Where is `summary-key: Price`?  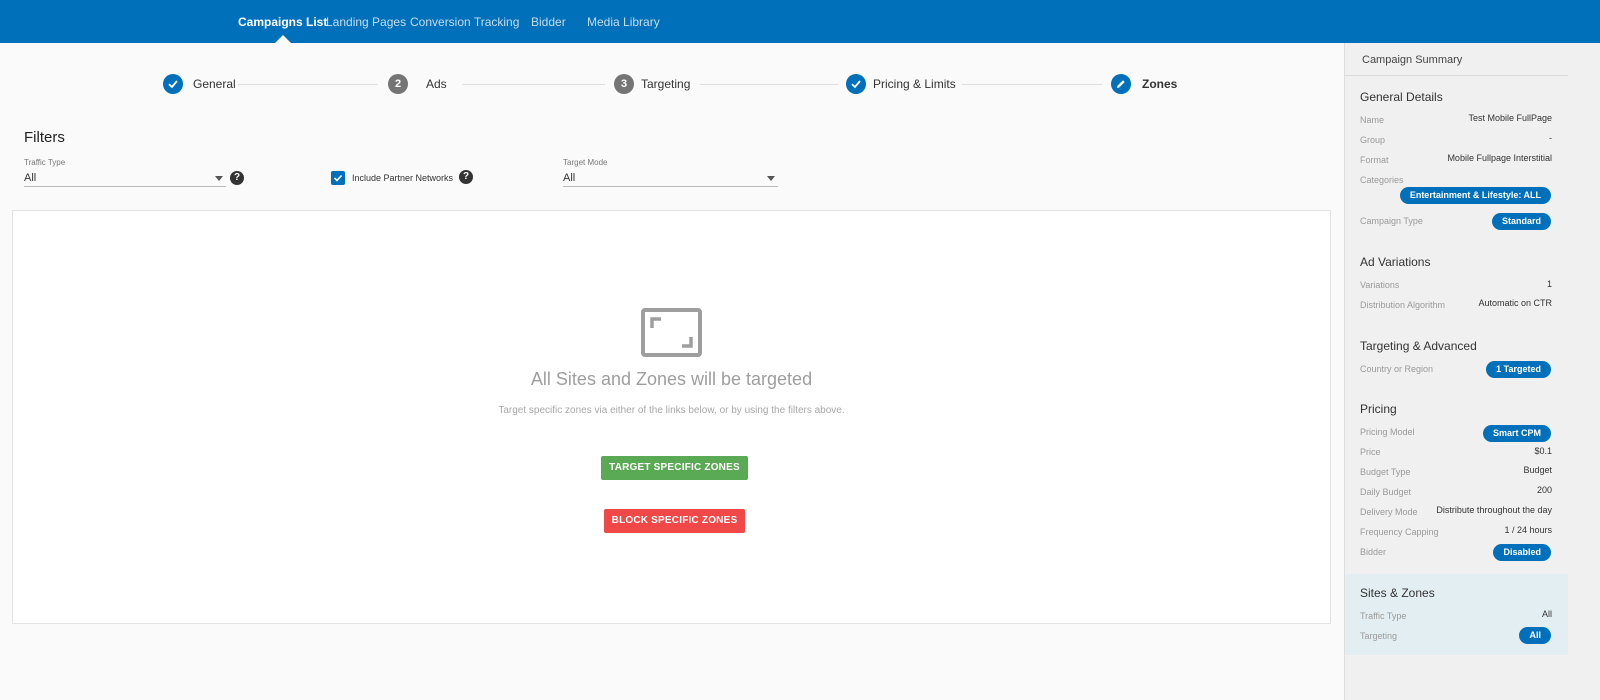
summary-key: Price is located at coordinates (1370, 452).